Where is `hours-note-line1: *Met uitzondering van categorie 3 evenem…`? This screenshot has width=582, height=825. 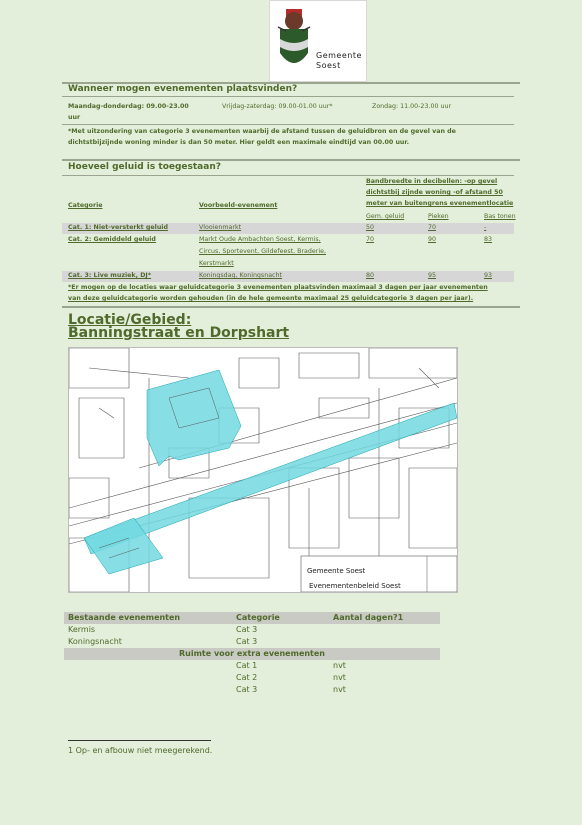 hours-note-line1: *Met uitzondering van categorie 3 evenem… is located at coordinates (262, 131).